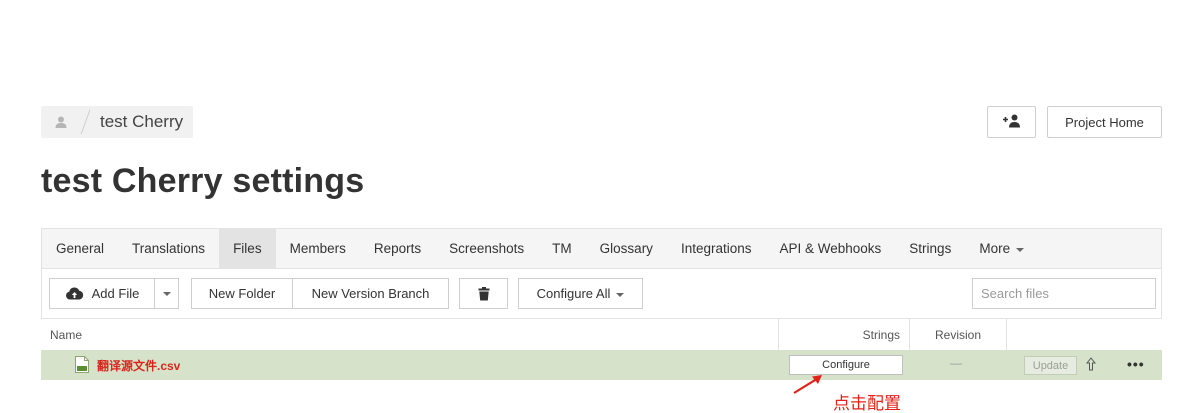 Image resolution: width=1190 pixels, height=413 pixels. I want to click on add-user-icon, so click(1011, 122).